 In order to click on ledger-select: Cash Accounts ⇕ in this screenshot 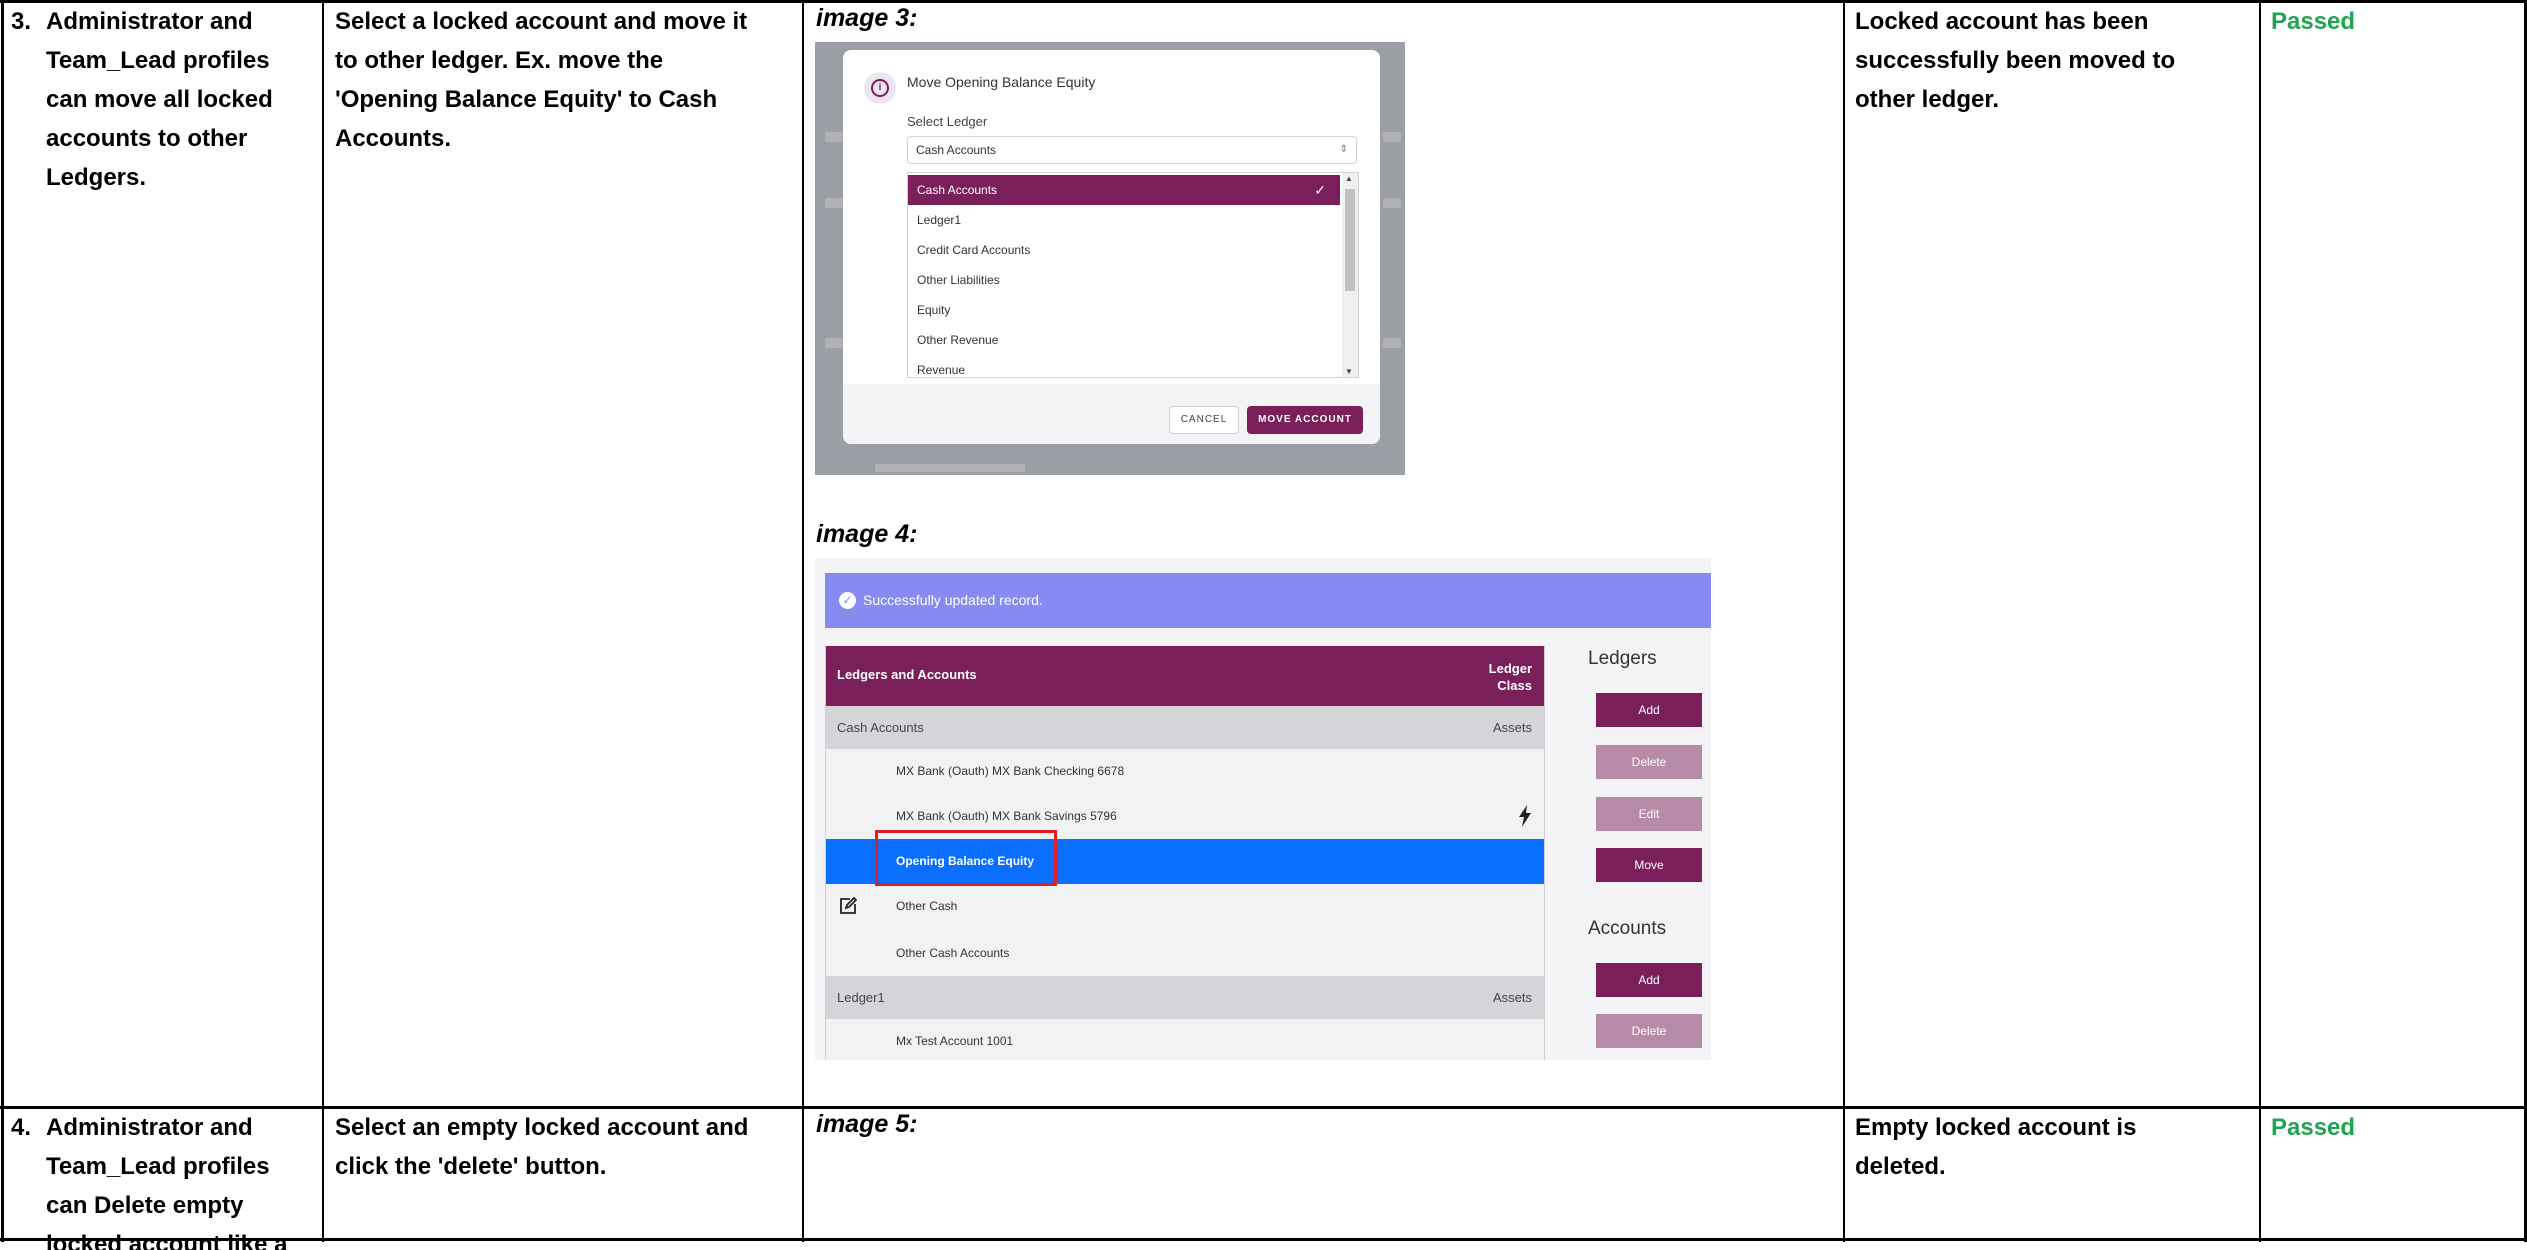, I will do `click(1132, 150)`.